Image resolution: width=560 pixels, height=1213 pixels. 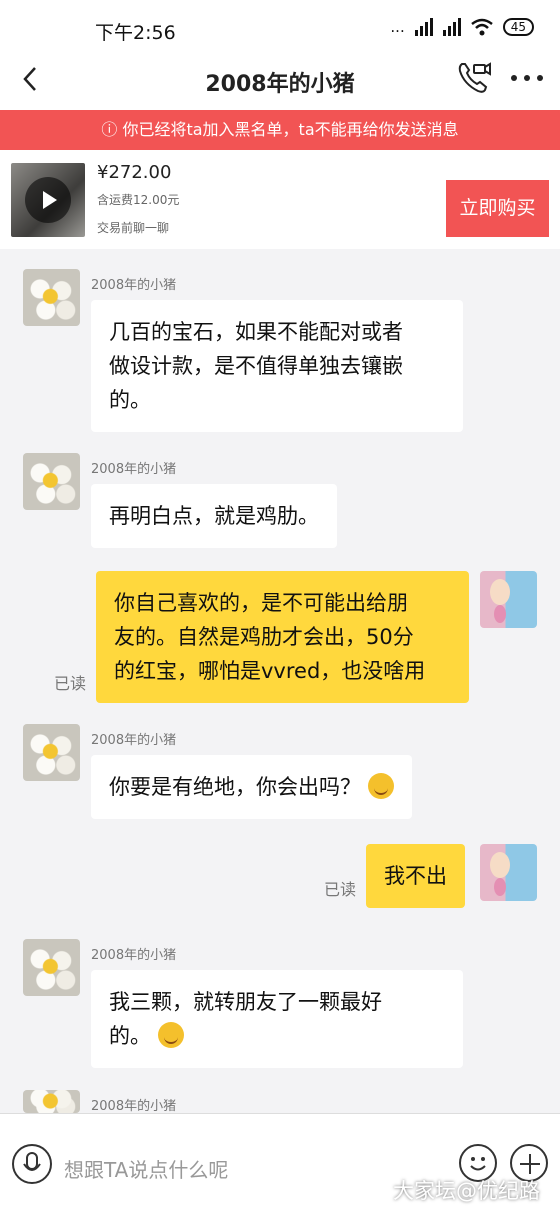 I want to click on status-icons: ... 45, so click(x=462, y=27).